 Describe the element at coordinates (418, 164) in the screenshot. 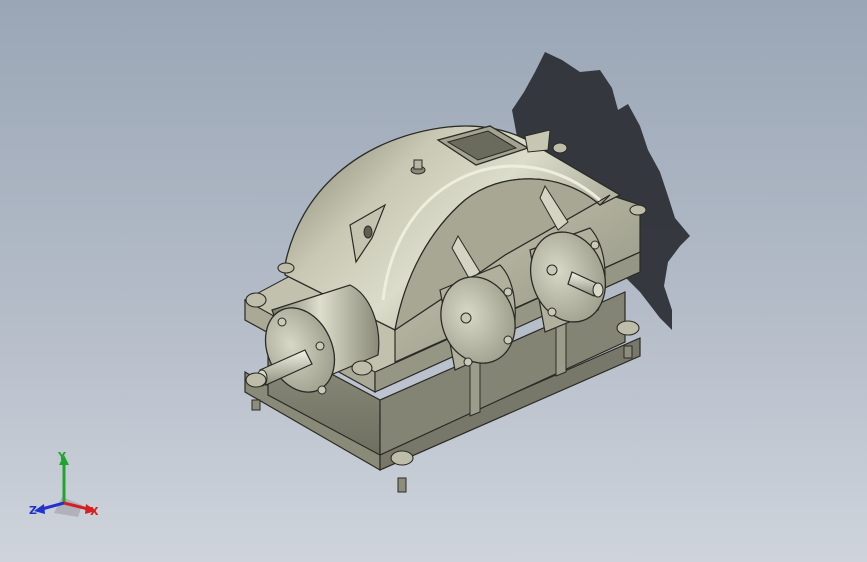

I see `vent-plug-stem` at that location.